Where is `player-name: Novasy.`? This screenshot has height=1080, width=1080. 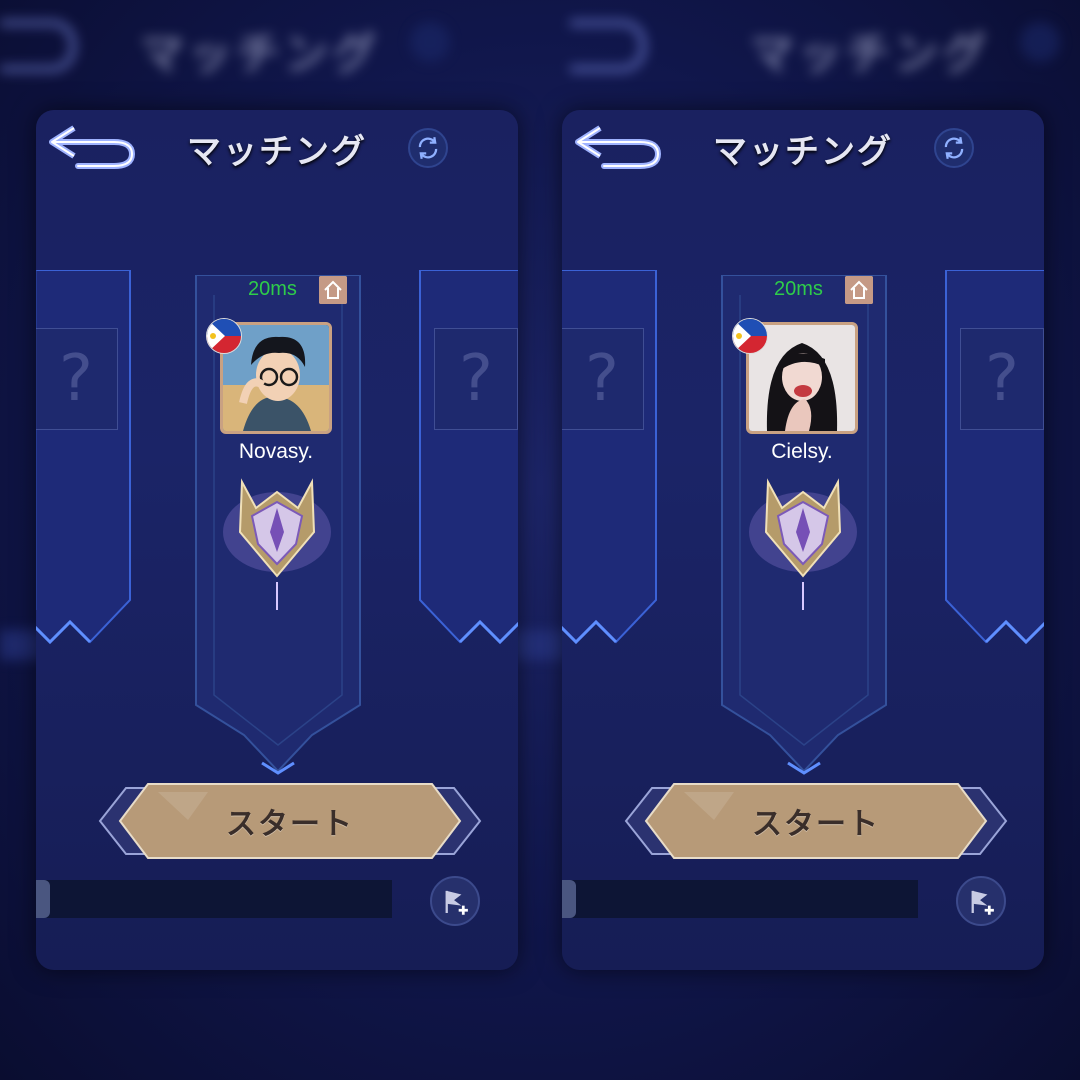
player-name: Novasy. is located at coordinates (276, 451).